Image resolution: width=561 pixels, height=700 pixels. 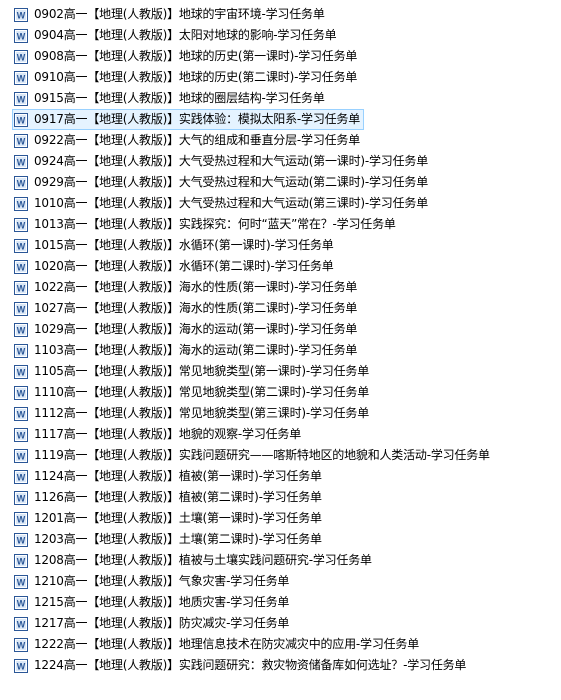 What do you see at coordinates (152, 623) in the screenshot?
I see `file-item: W 1217高一【地理(人教版)】防灾减灾-学习任务单` at bounding box center [152, 623].